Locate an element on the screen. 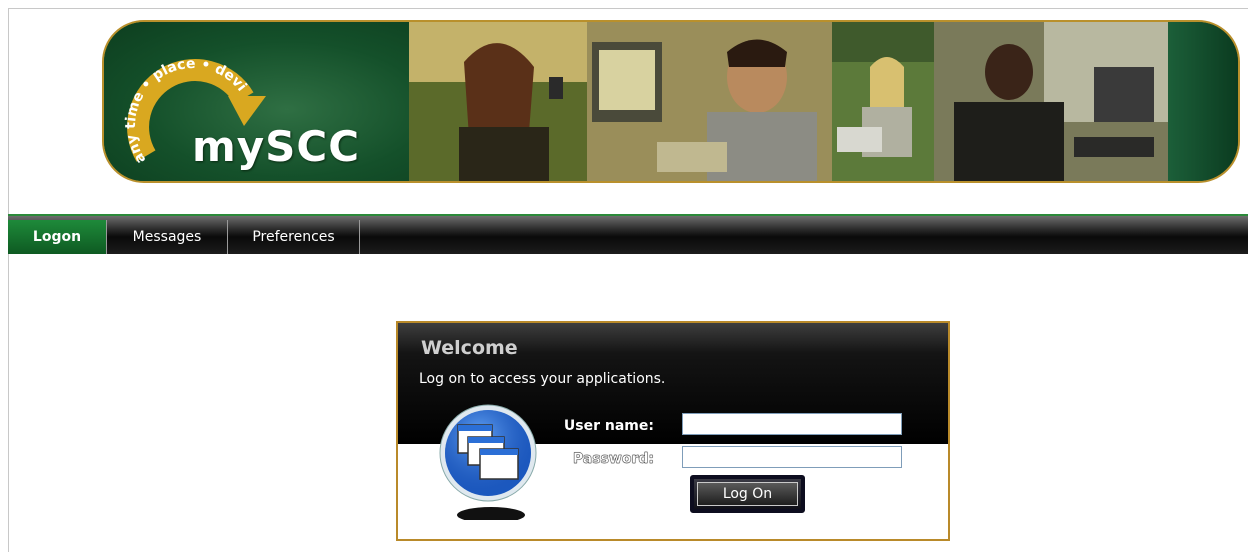 This screenshot has height=552, width=1248. applications-icon is located at coordinates (491, 459).